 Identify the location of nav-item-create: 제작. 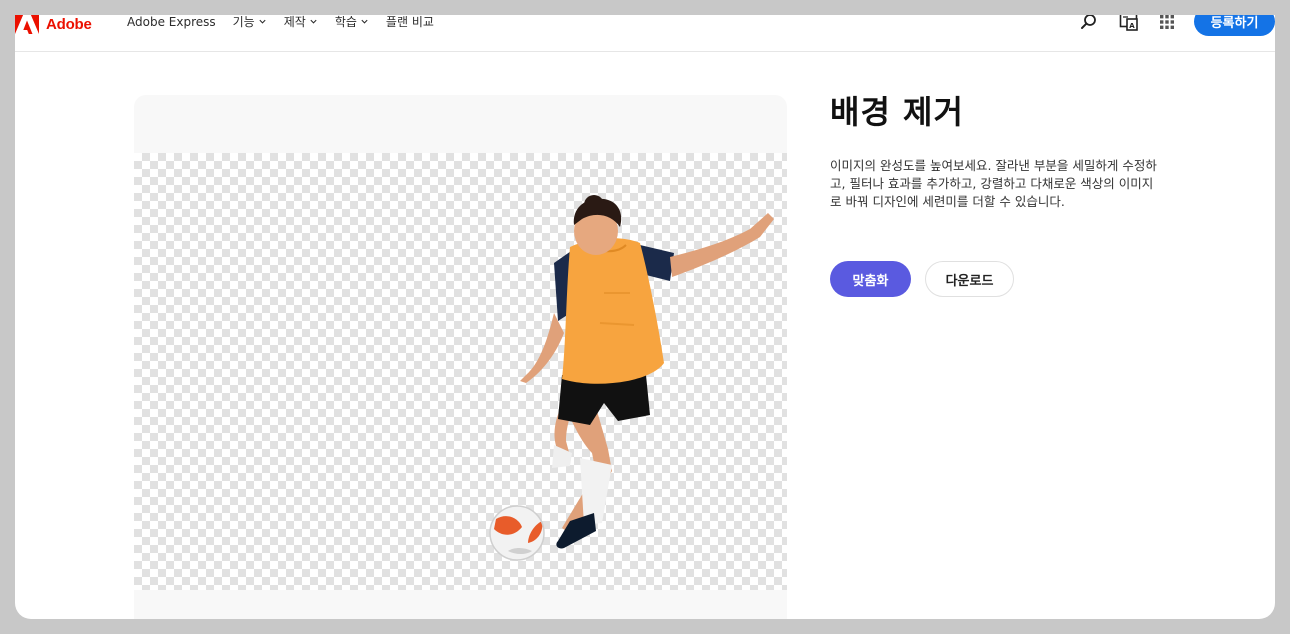
(301, 22).